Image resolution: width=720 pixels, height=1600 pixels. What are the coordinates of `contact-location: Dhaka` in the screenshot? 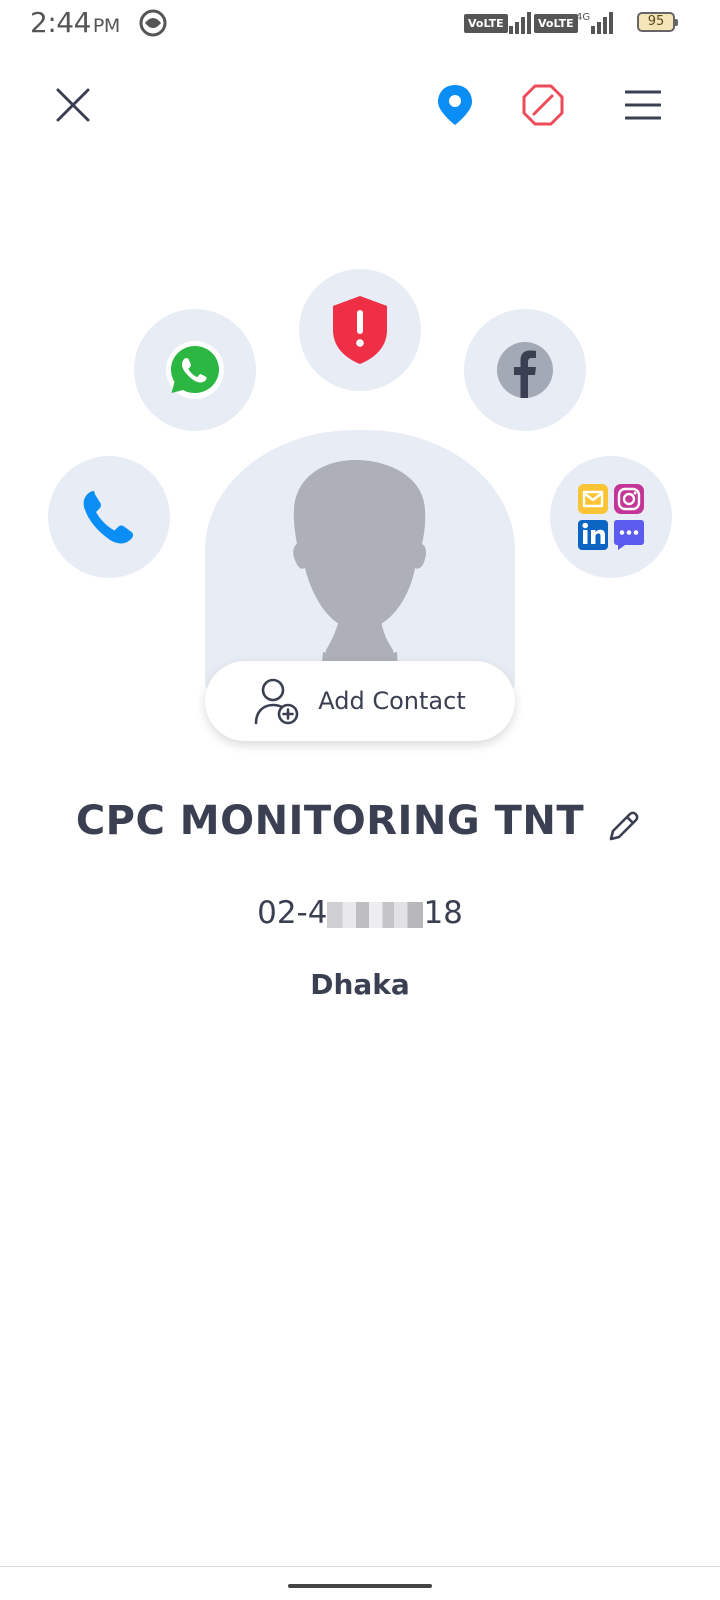 It's located at (360, 984).